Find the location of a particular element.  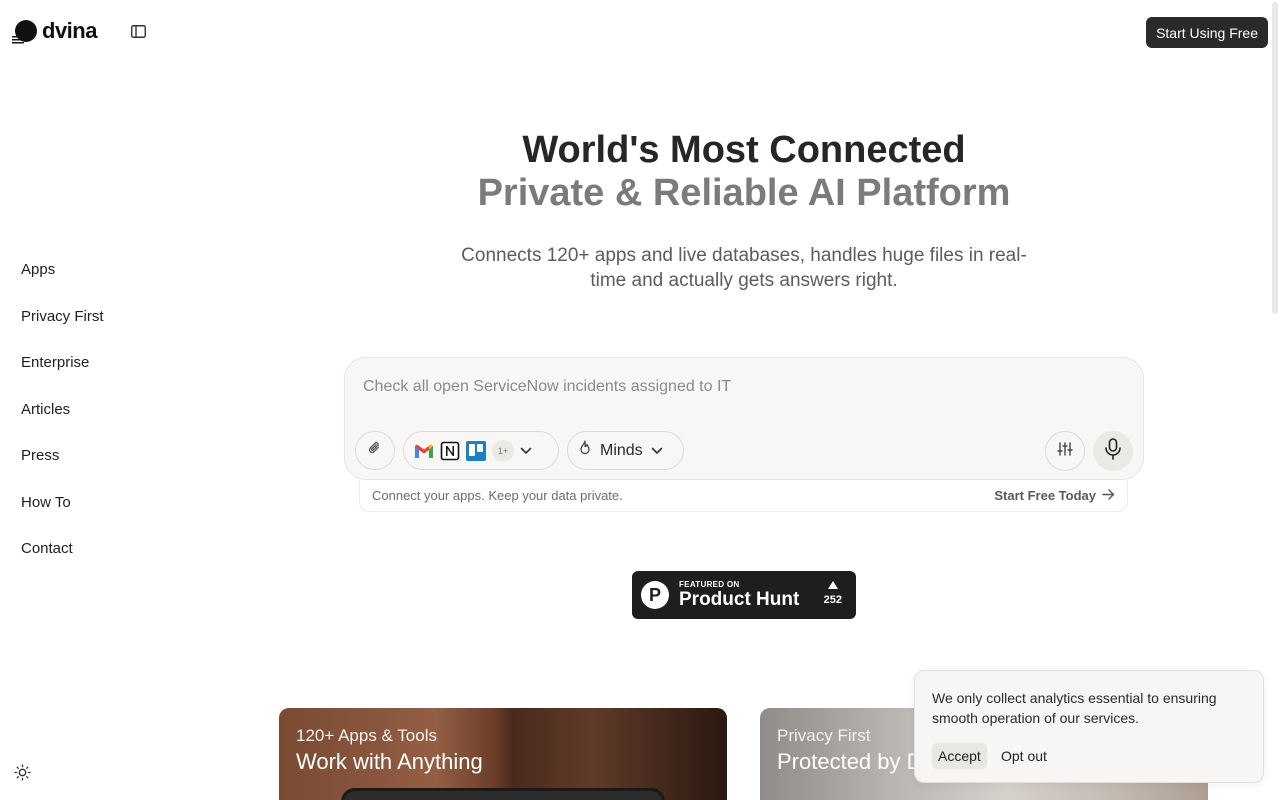

sliders-icon is located at coordinates (1065, 451).